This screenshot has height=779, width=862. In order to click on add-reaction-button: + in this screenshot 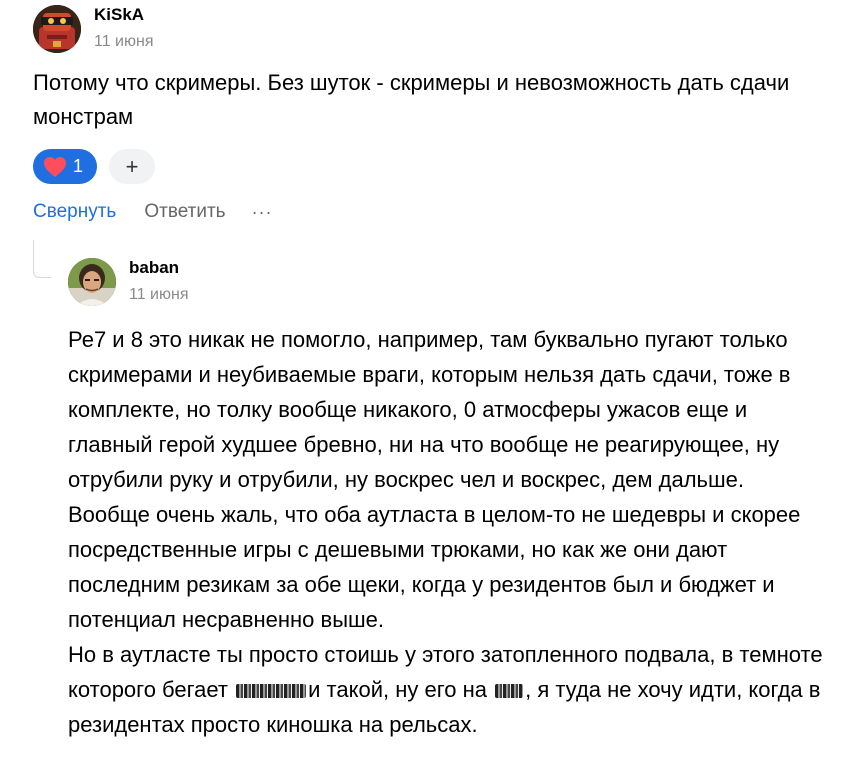, I will do `click(132, 166)`.